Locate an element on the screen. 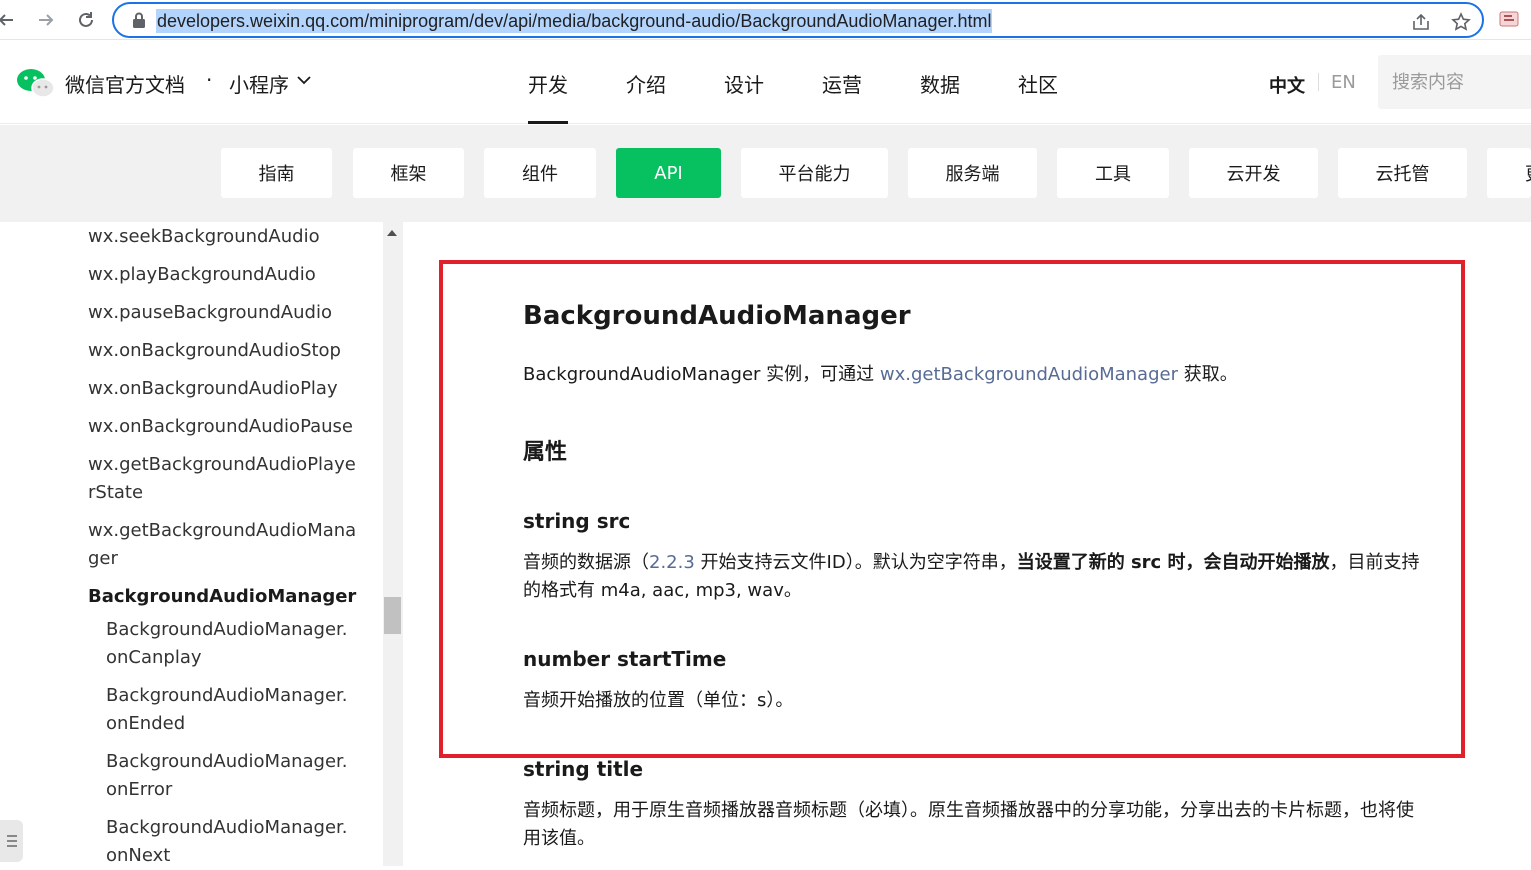 The height and width of the screenshot is (870, 1531). sidebar-item: wx.getBackgroundAudioPlayerState is located at coordinates (223, 479).